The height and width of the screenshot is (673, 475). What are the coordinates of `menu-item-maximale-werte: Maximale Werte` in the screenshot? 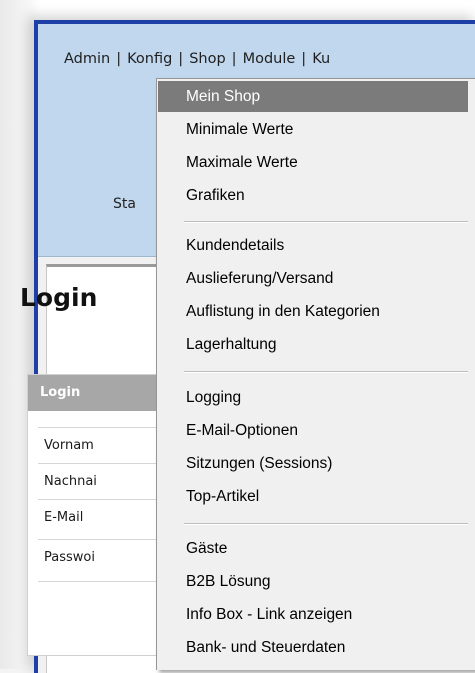 It's located at (313, 162).